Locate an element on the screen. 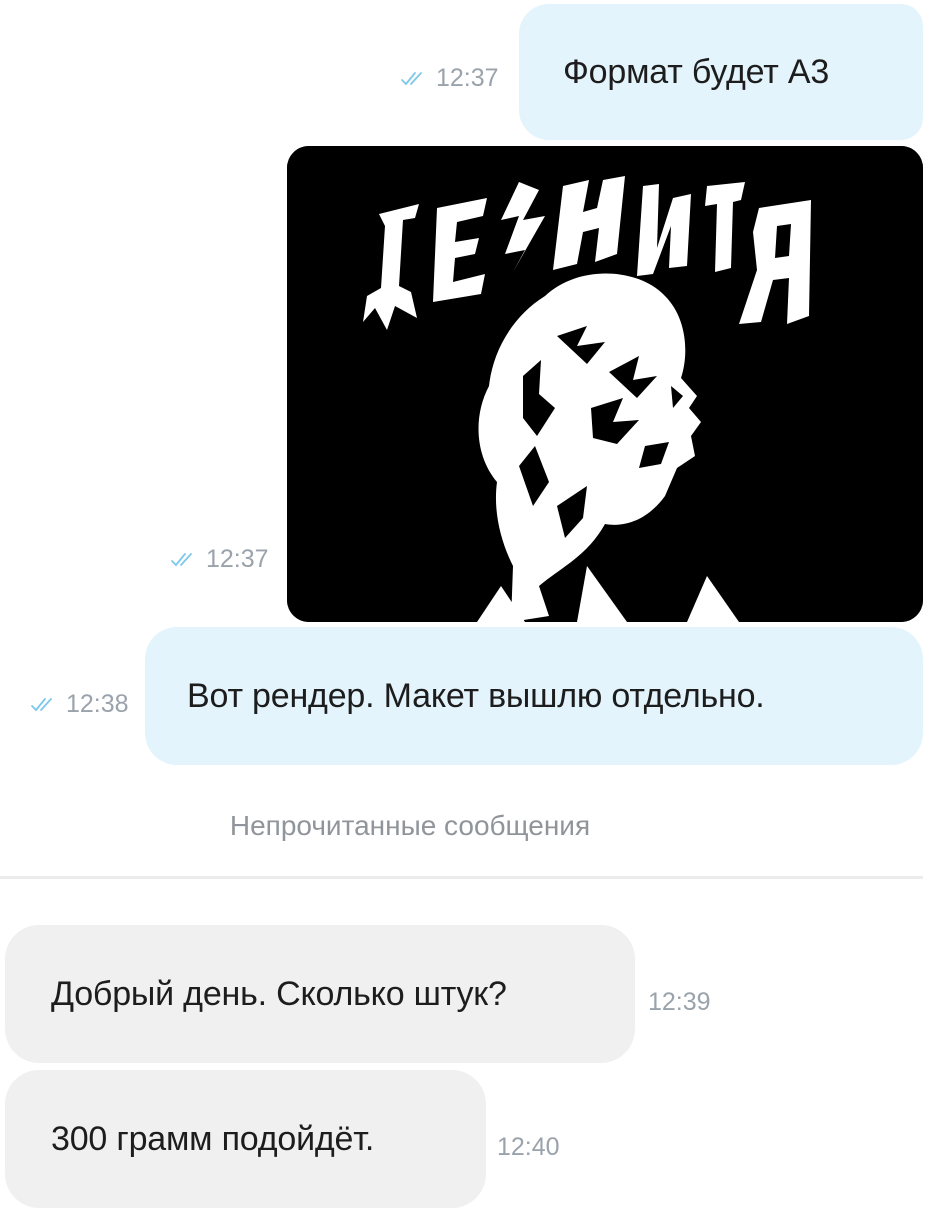 Image resolution: width=951 pixels, height=1222 pixels. unread-divider-line is located at coordinates (461, 877).